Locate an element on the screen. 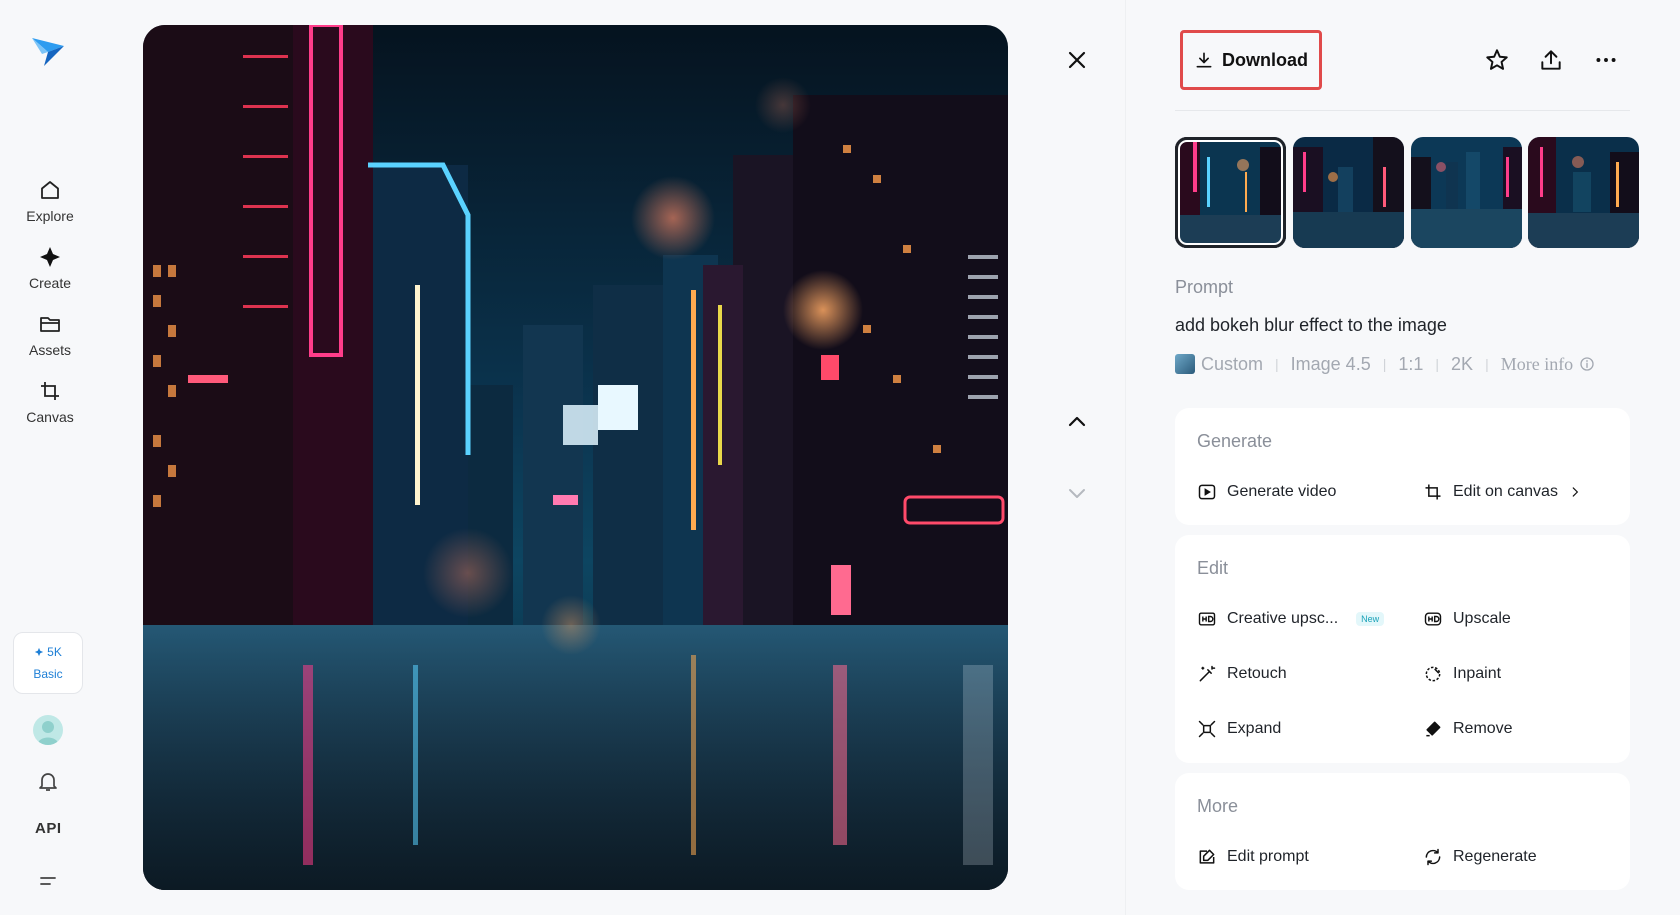 The height and width of the screenshot is (915, 1680). nav-label: Create is located at coordinates (50, 283).